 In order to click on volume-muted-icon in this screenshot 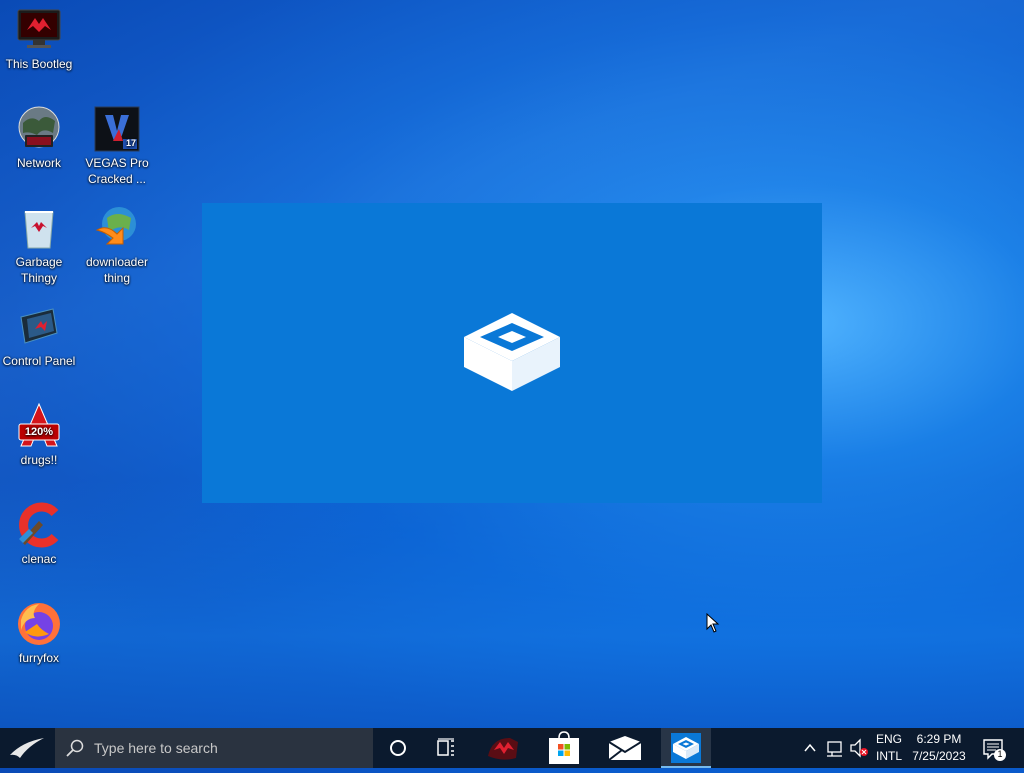, I will do `click(859, 748)`.